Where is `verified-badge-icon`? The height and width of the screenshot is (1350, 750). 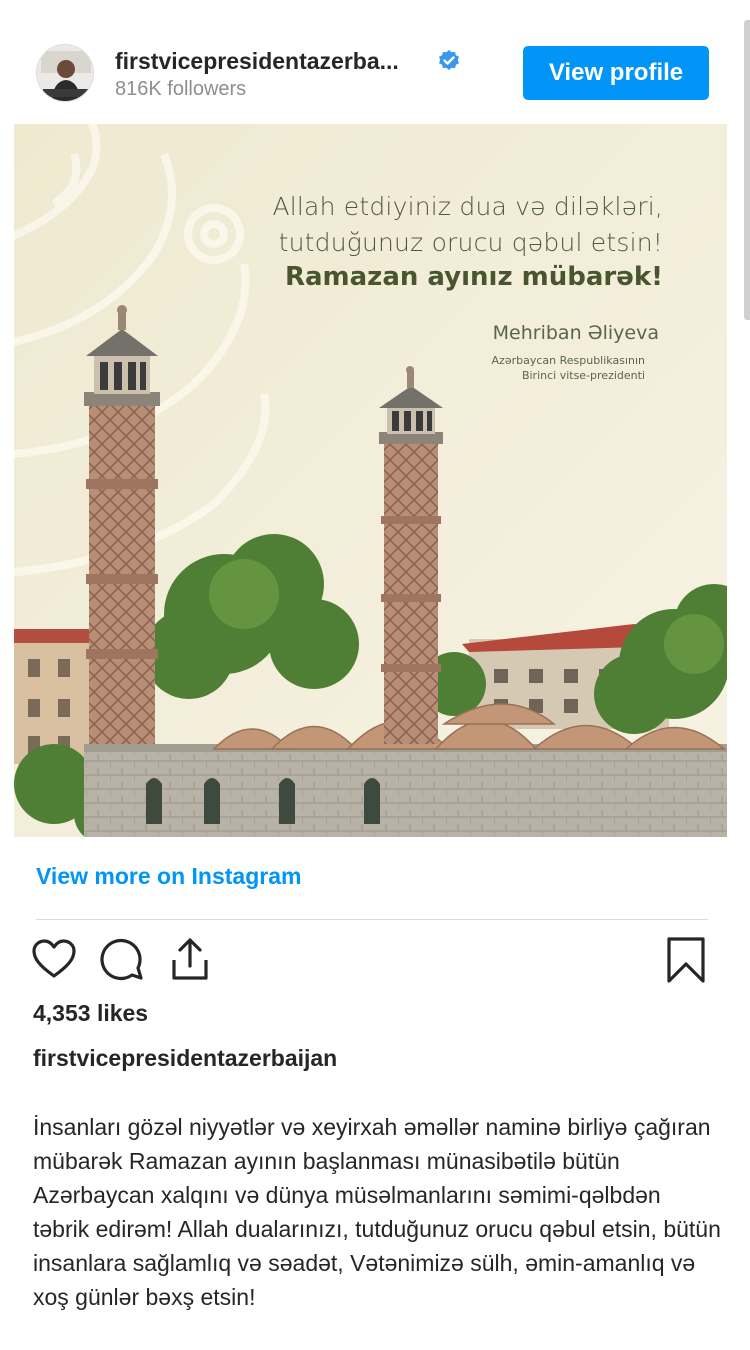 verified-badge-icon is located at coordinates (449, 60).